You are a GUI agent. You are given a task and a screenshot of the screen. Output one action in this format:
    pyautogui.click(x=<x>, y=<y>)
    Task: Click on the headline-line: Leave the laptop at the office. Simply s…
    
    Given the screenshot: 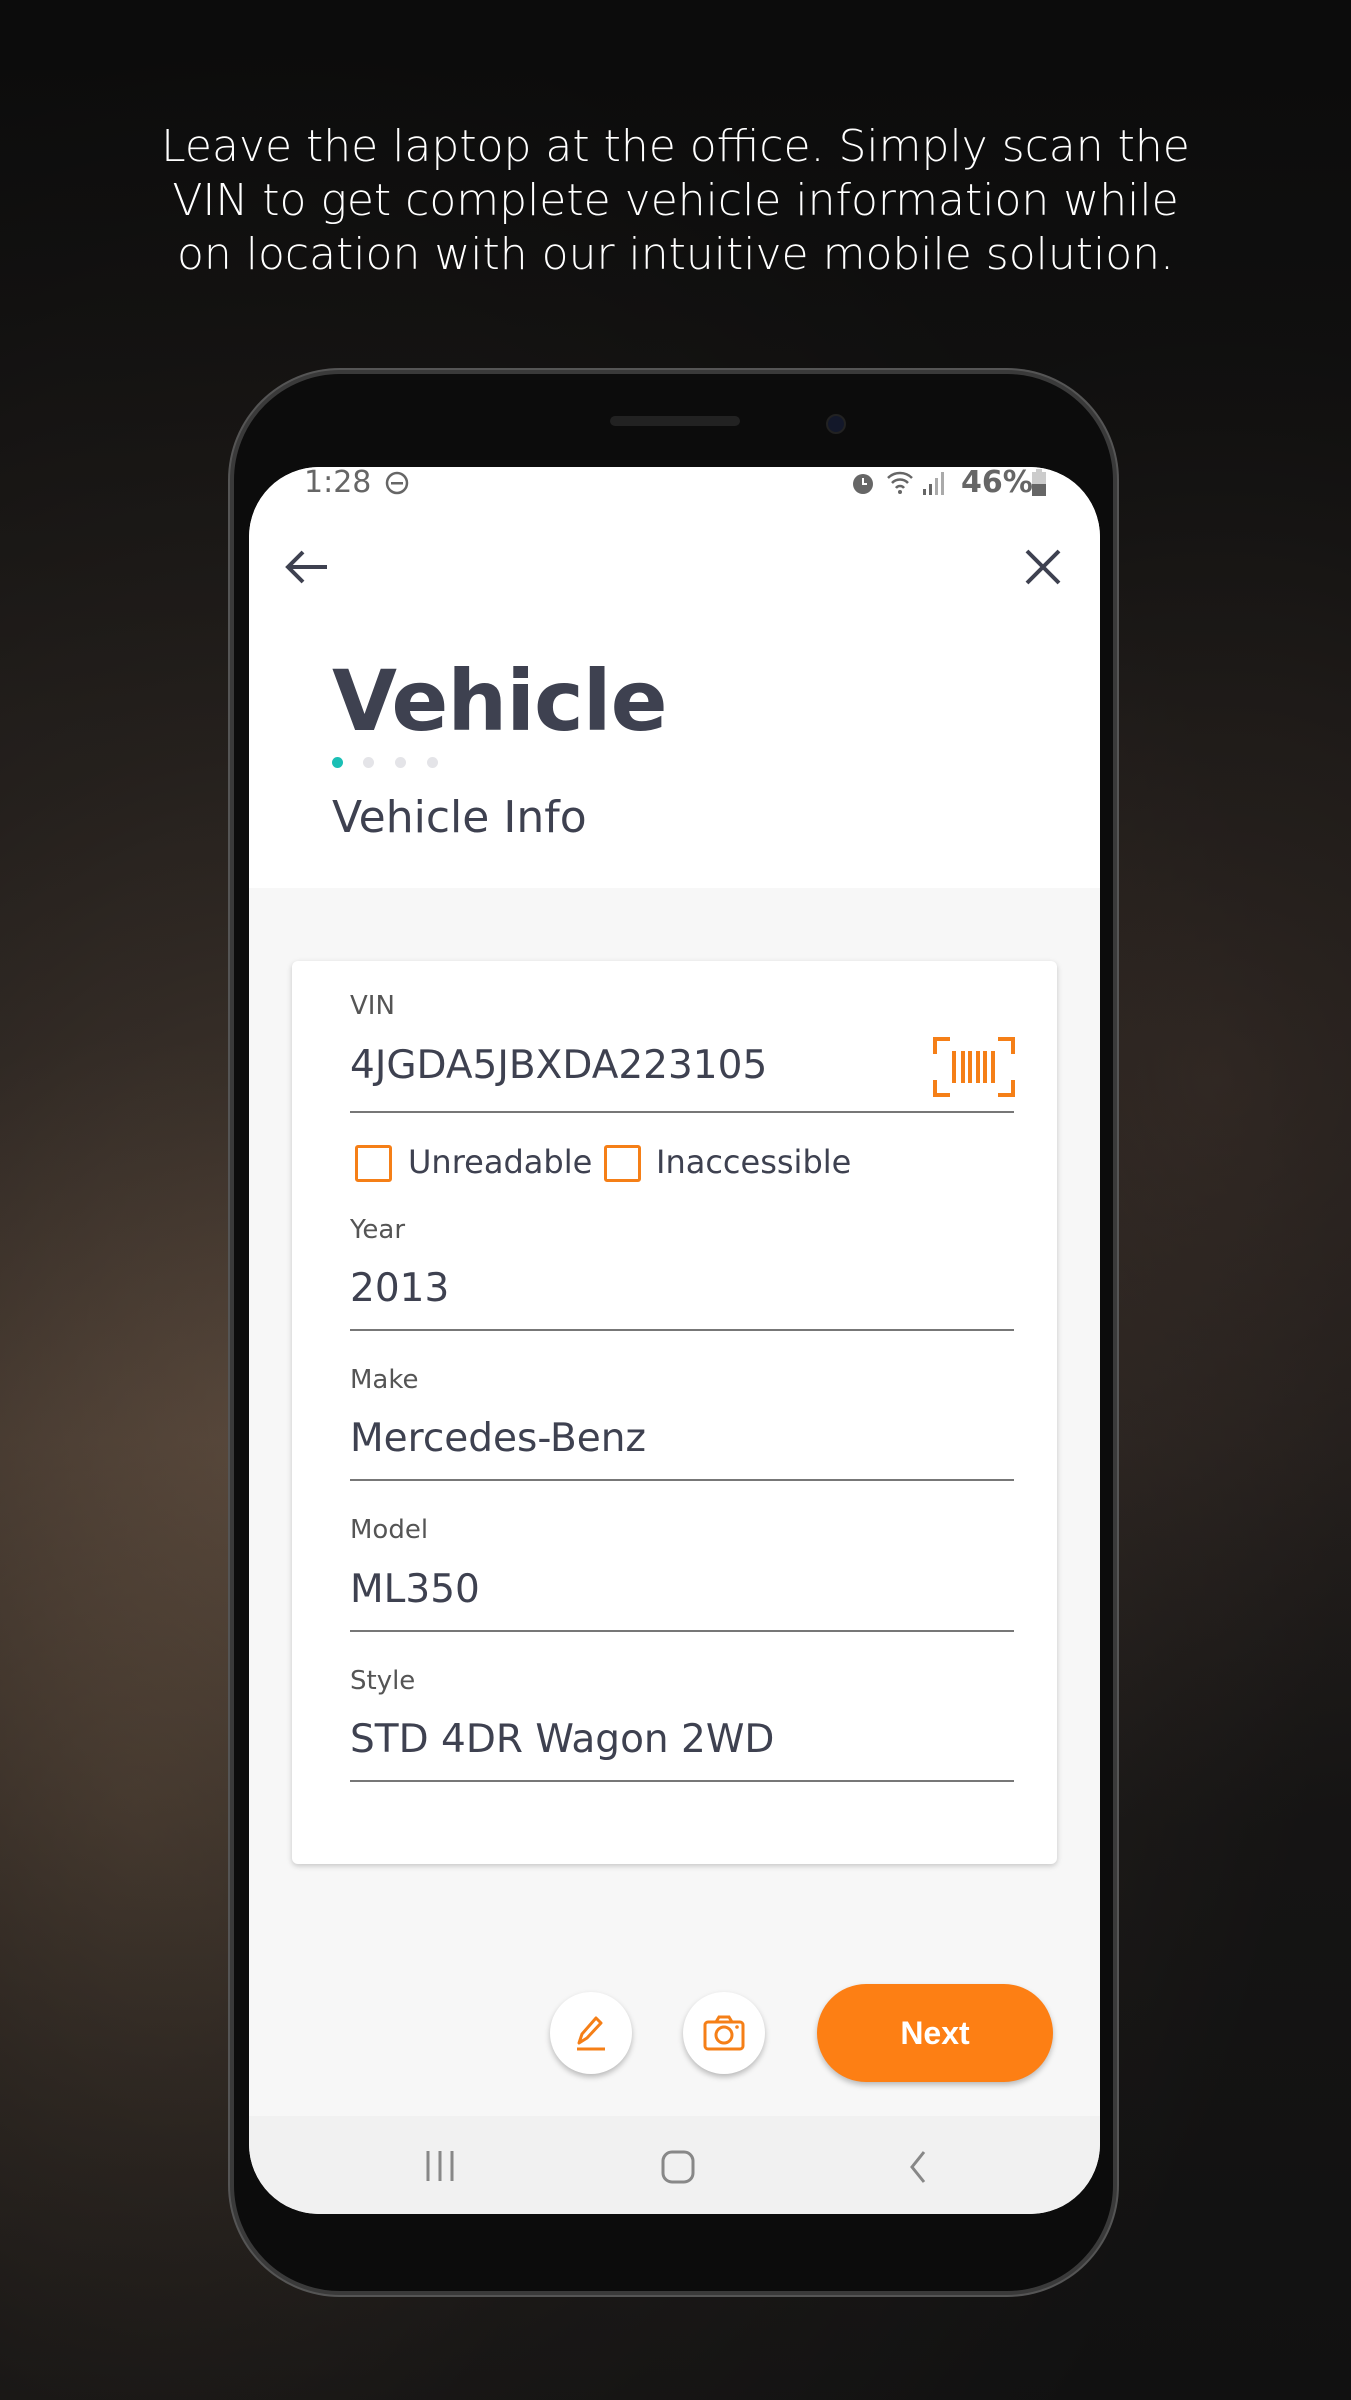 What is the action you would take?
    pyautogui.click(x=675, y=146)
    